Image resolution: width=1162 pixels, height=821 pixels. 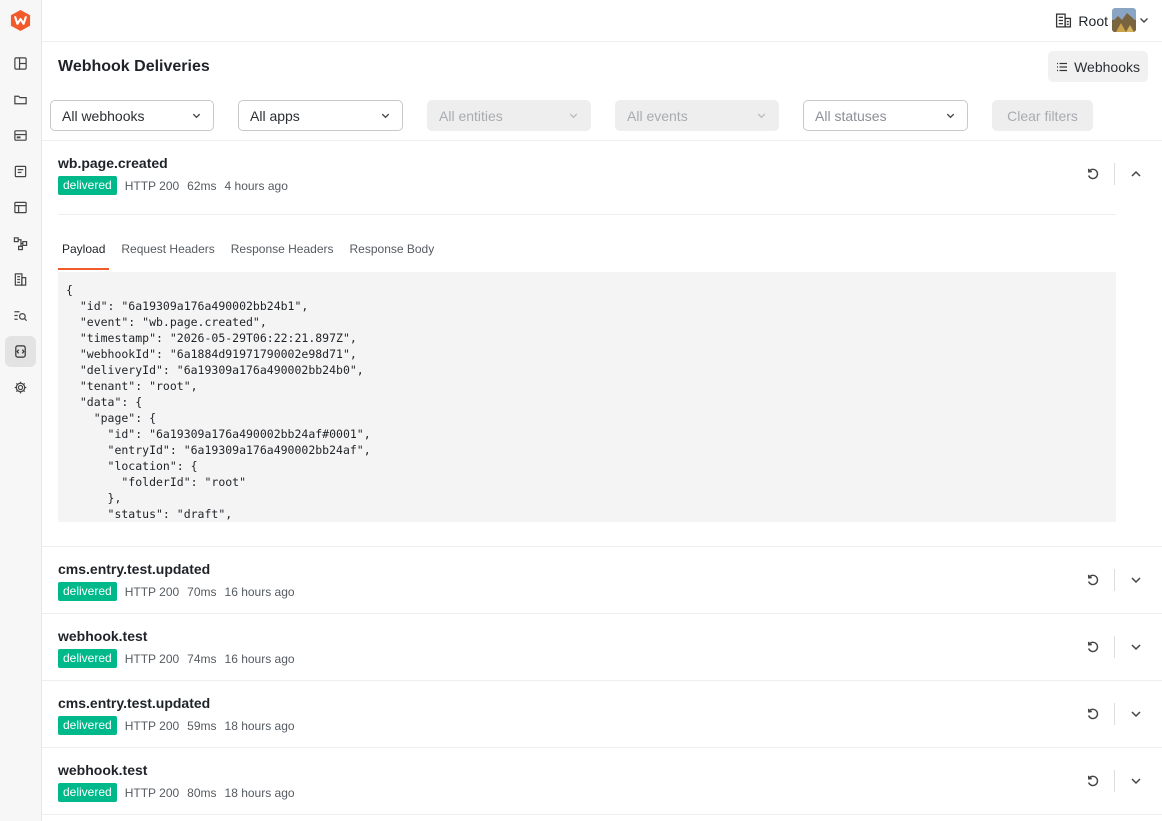 I want to click on webhooks-button-label: Webhooks, so click(x=1107, y=66).